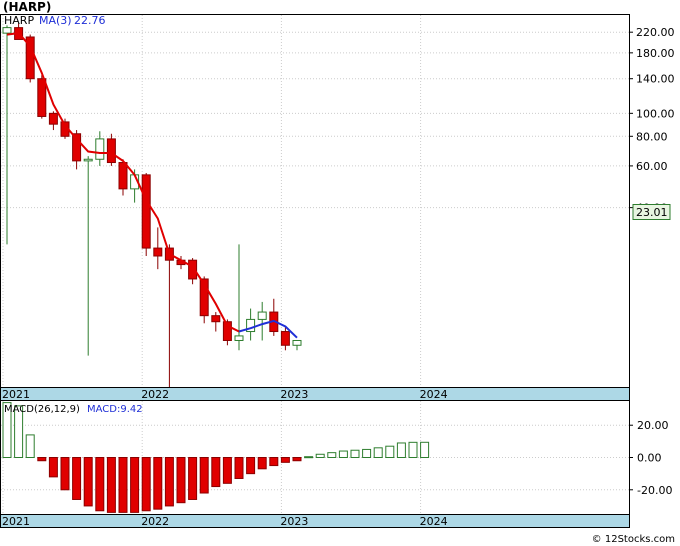 The width and height of the screenshot is (680, 546). I want to click on macd-legend: MACD(26,12,9) MACD:9.42, so click(73, 409).